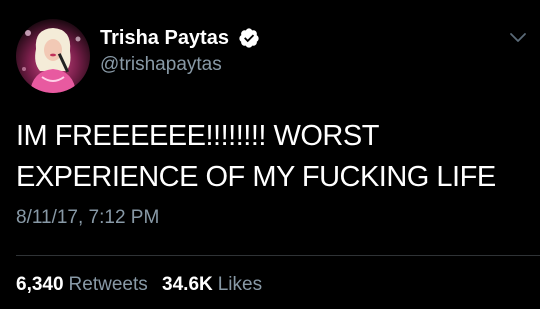 The height and width of the screenshot is (309, 540). I want to click on divider, so click(278, 255).